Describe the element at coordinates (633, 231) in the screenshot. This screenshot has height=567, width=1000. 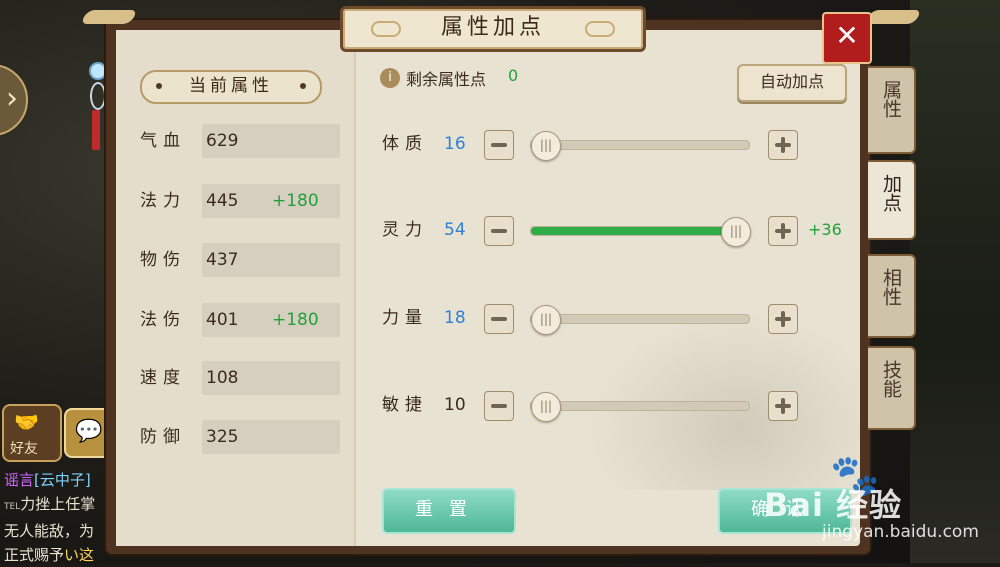
I see `slider-fill` at that location.